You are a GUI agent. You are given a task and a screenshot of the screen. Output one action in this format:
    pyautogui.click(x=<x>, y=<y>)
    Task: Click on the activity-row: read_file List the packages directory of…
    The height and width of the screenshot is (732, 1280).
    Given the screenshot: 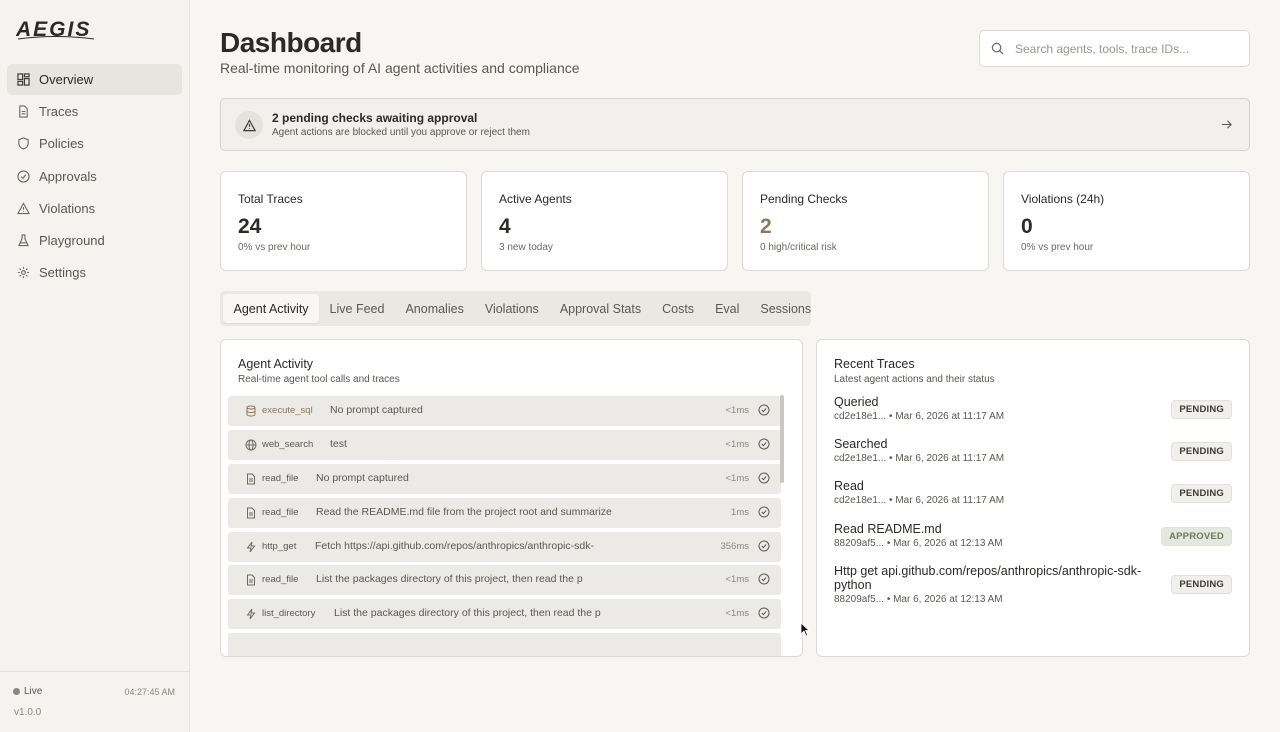 What is the action you would take?
    pyautogui.click(x=504, y=580)
    